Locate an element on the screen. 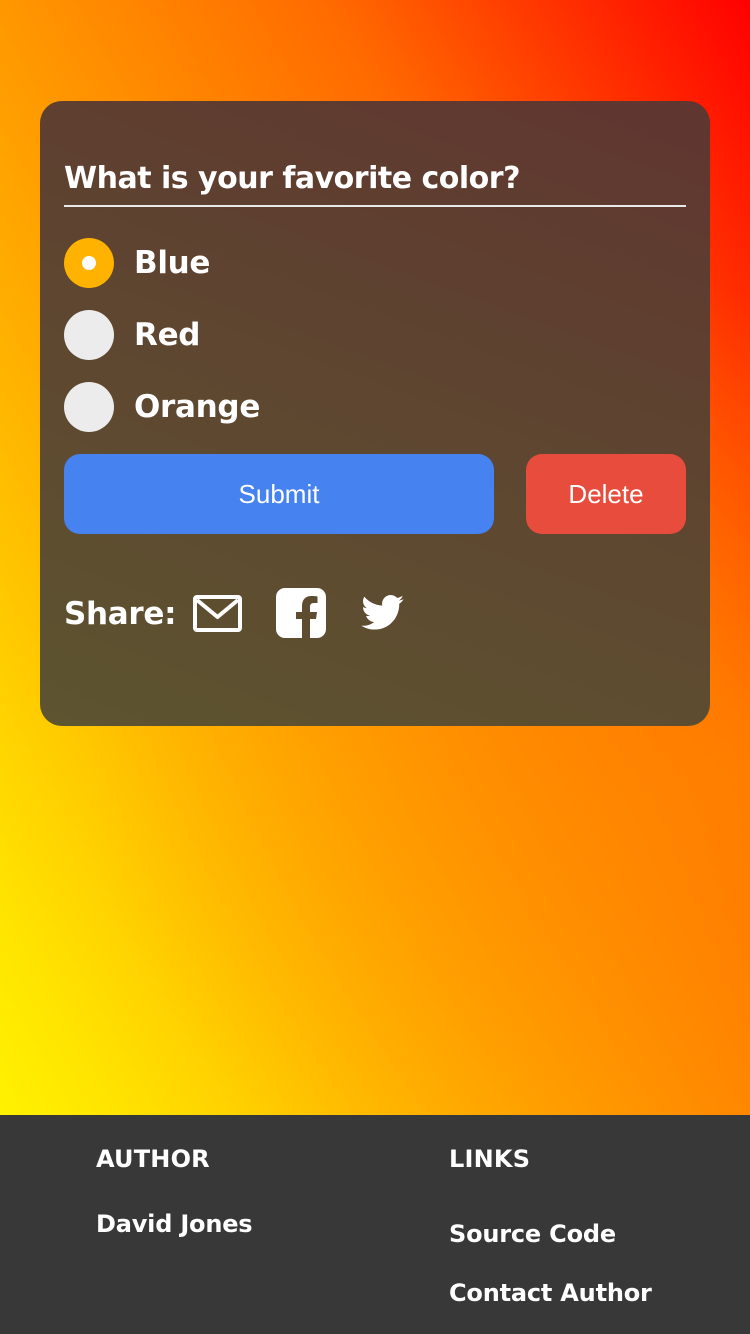  delete-button: Delete is located at coordinates (606, 494).